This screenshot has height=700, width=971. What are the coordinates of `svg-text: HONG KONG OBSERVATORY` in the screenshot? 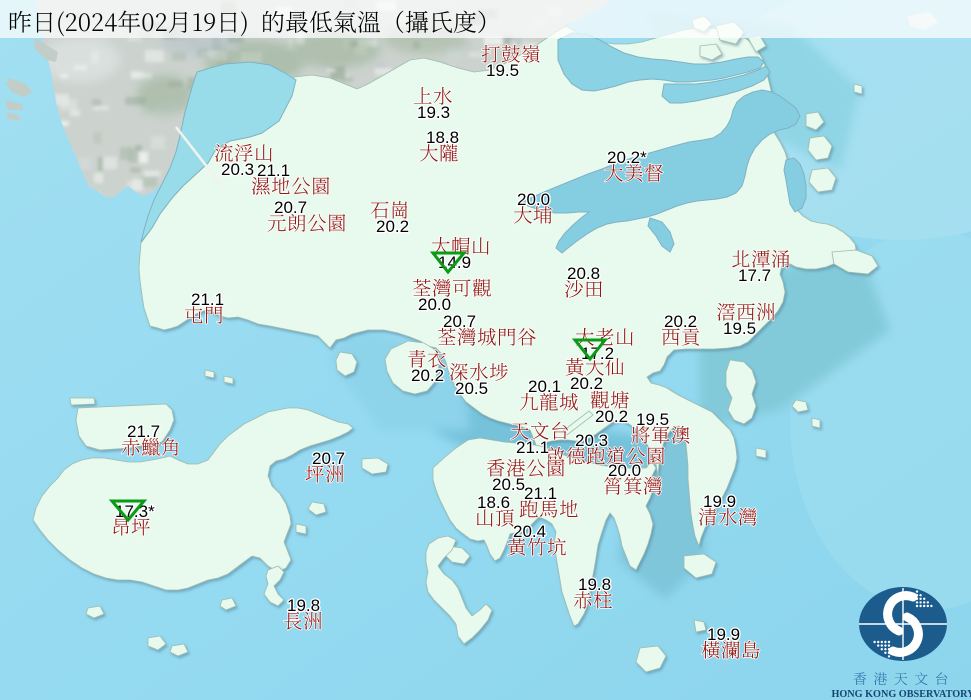 It's located at (901, 694).